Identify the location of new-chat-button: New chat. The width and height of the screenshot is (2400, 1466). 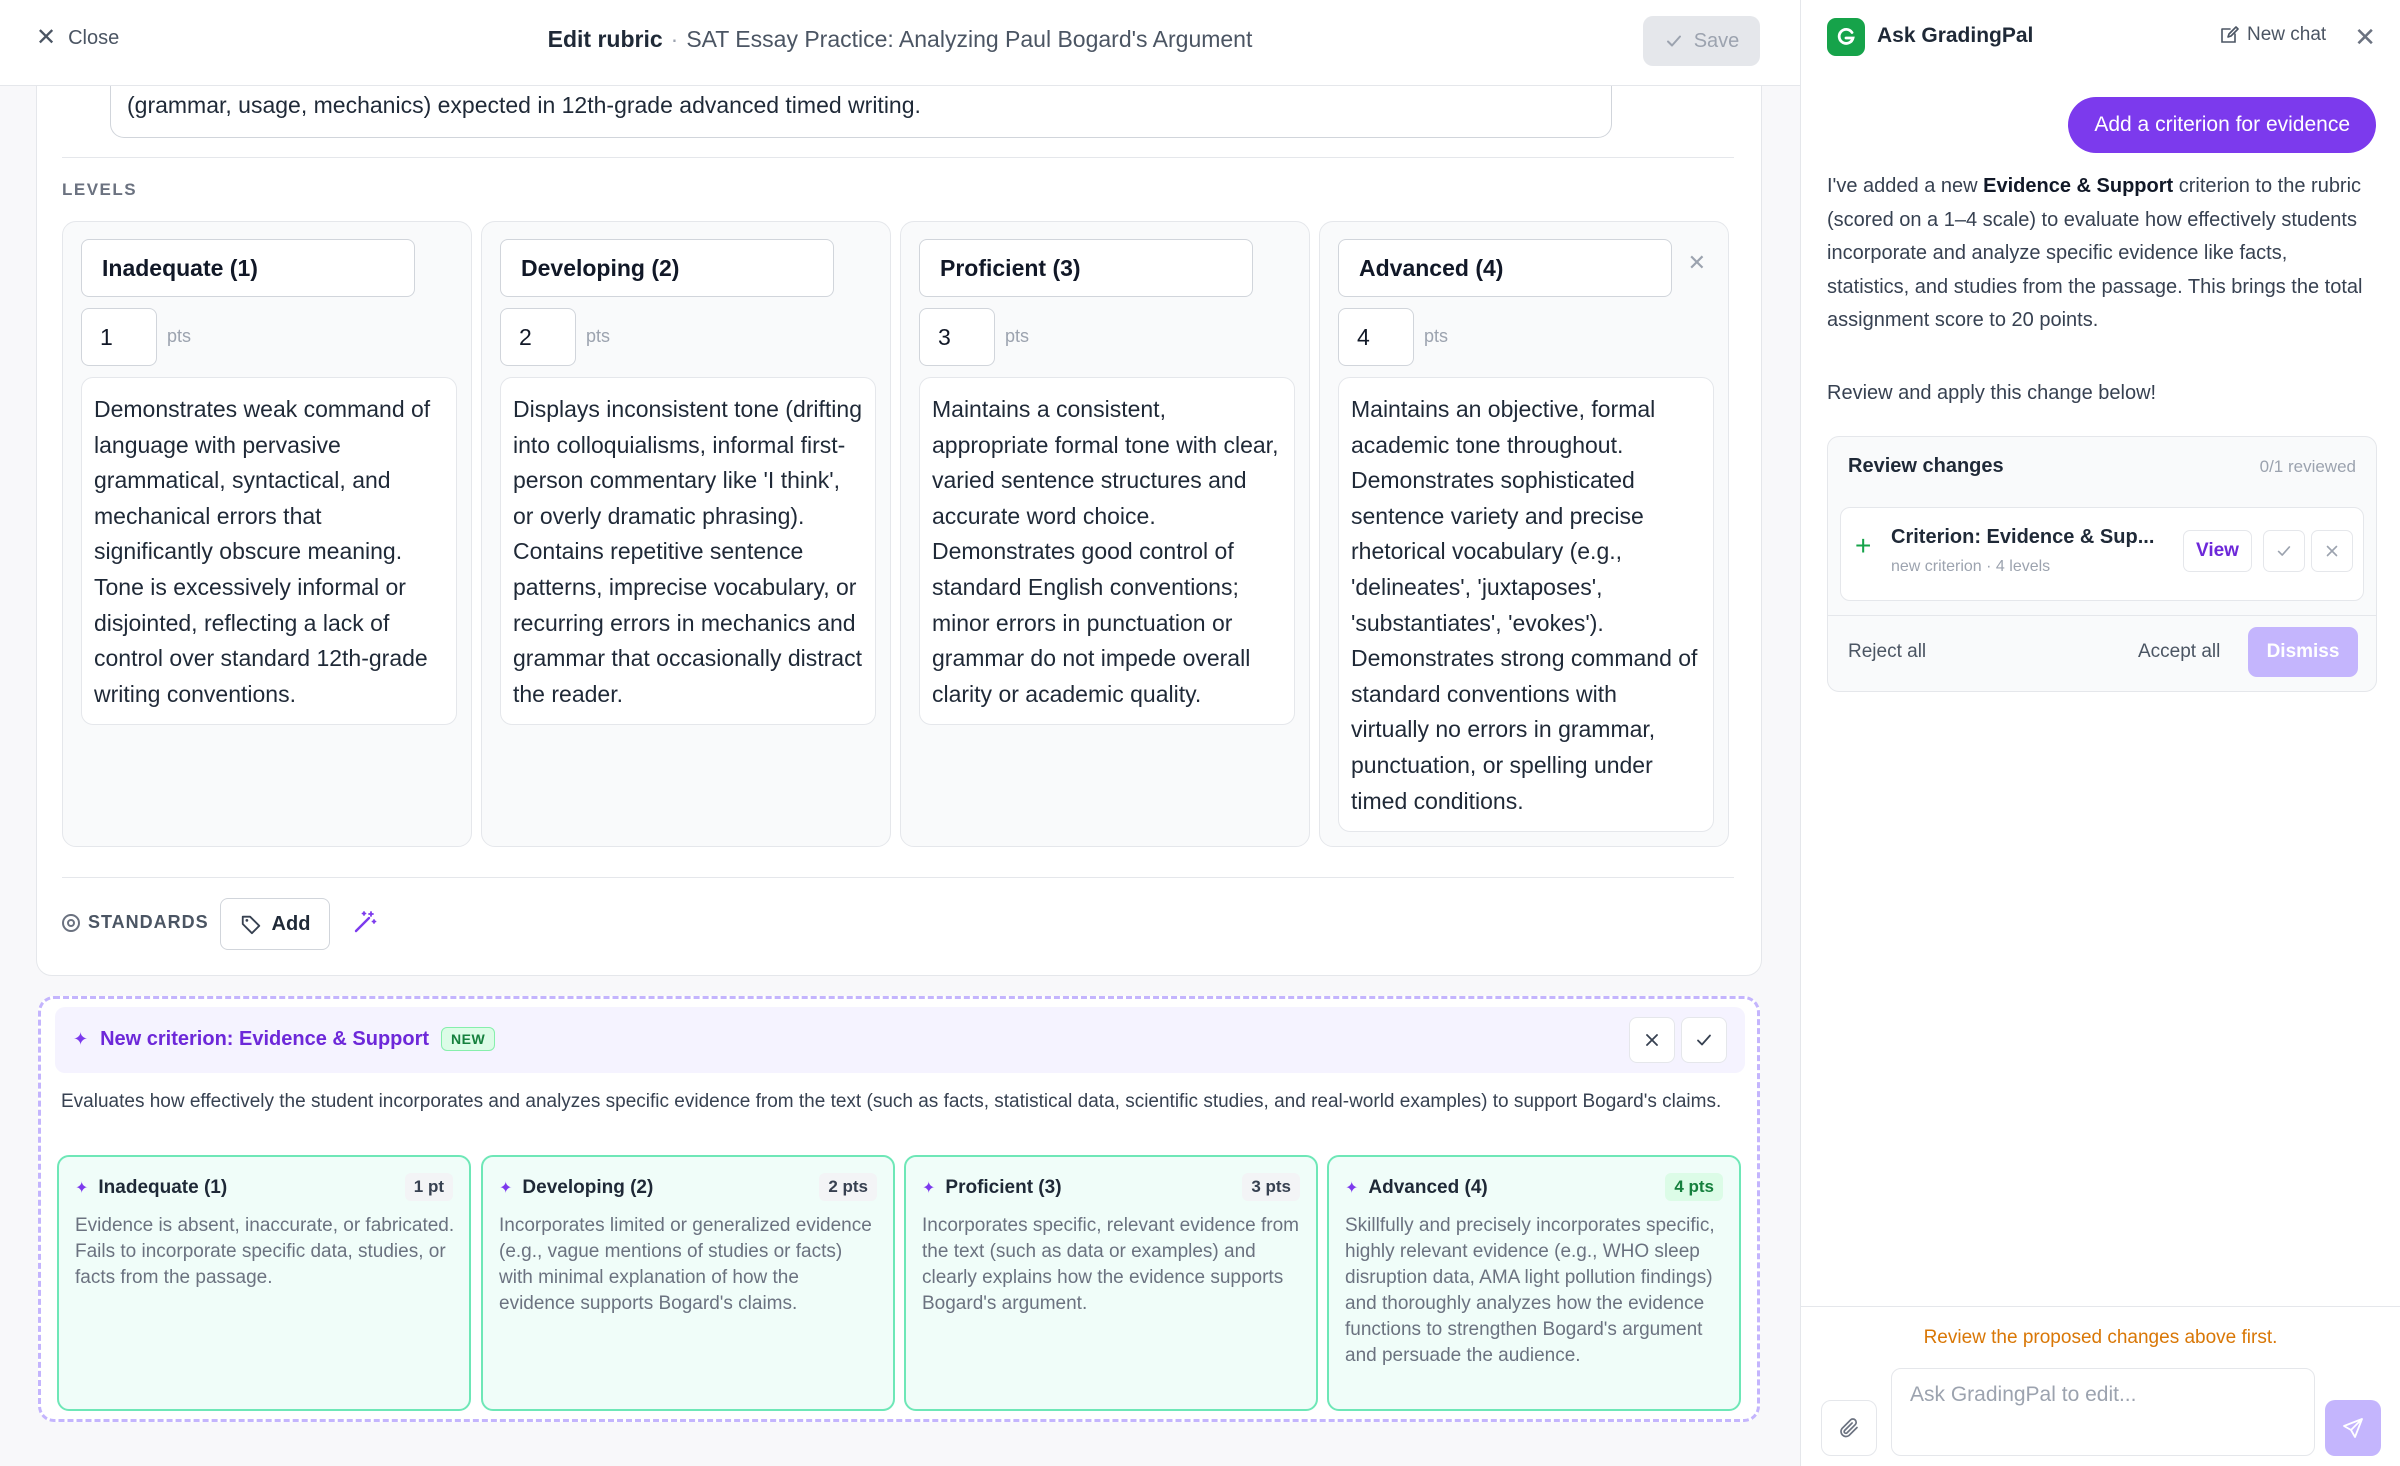
(2272, 35).